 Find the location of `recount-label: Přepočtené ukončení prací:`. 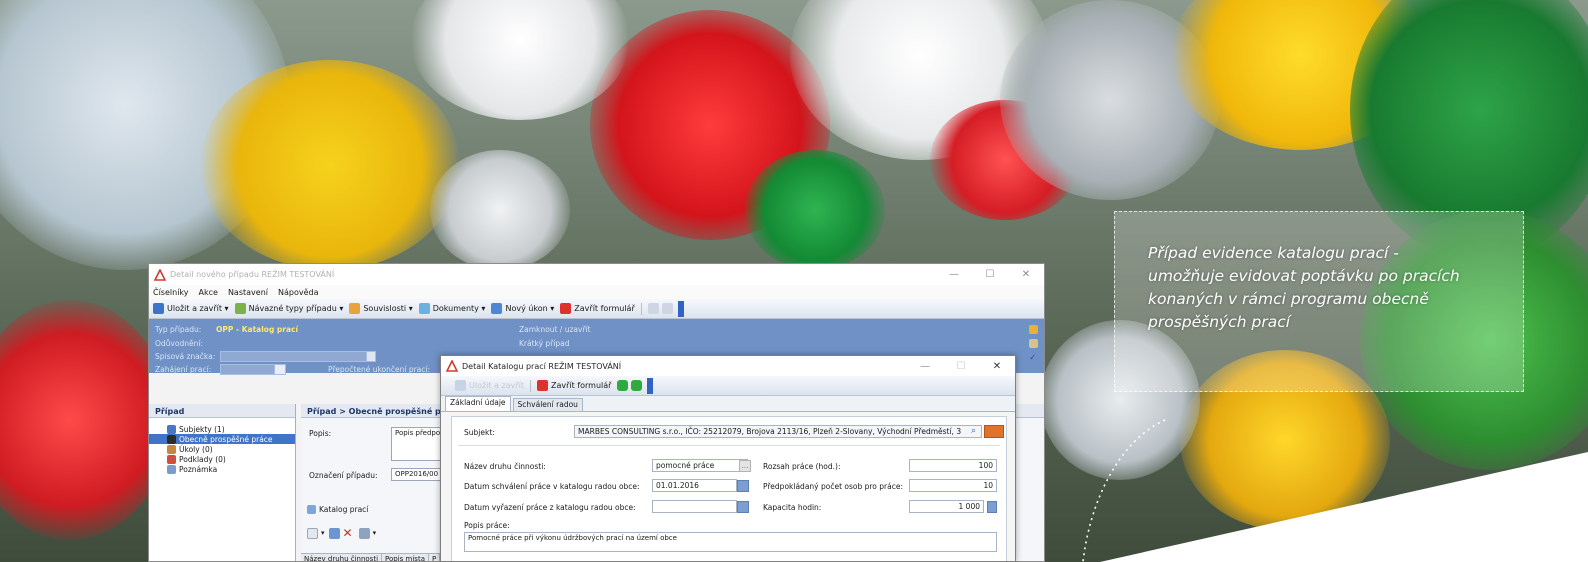

recount-label: Přepočtené ukončení prací: is located at coordinates (379, 369).